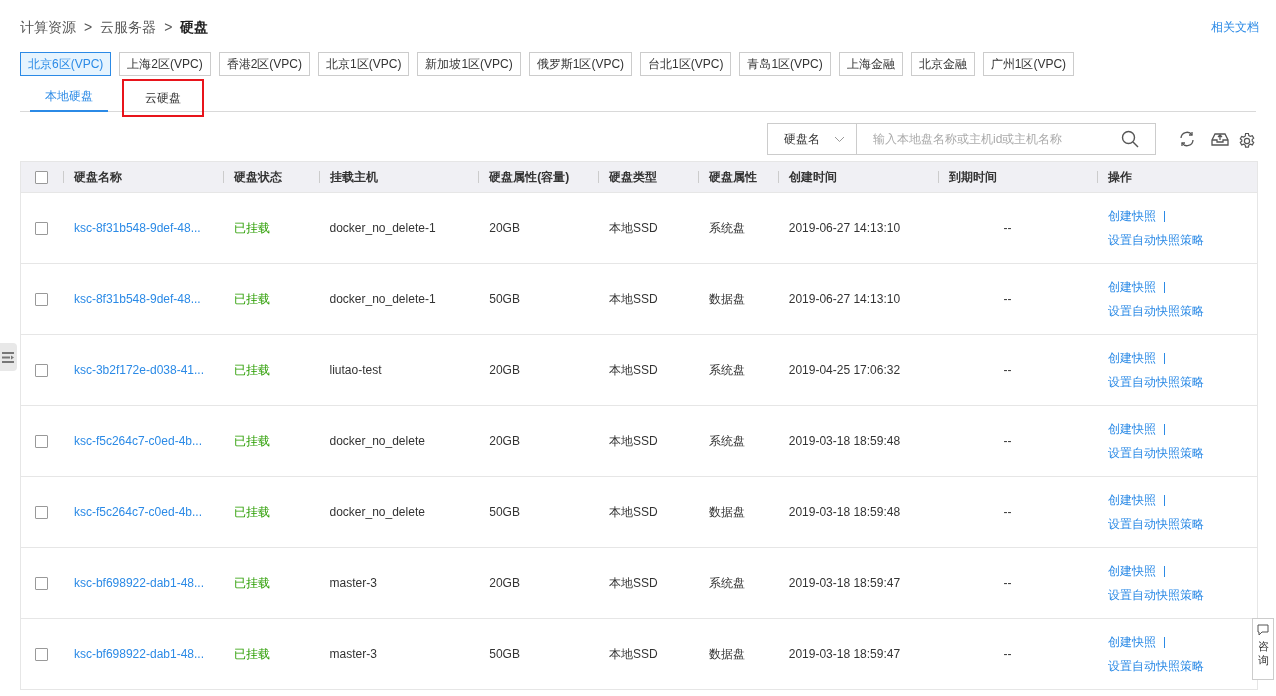 The height and width of the screenshot is (696, 1276). Describe the element at coordinates (942, 64) in the screenshot. I see `region-tab: 北京金融` at that location.